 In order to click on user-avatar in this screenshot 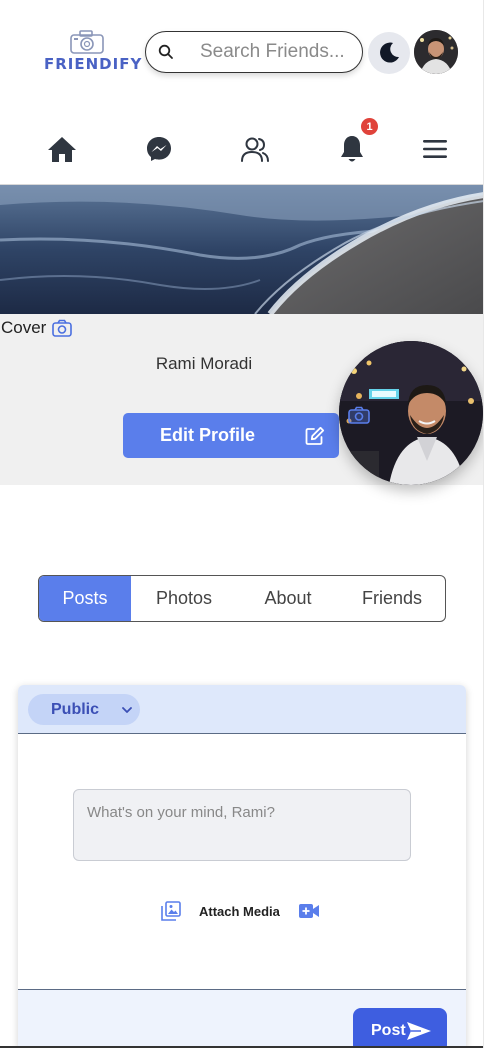, I will do `click(436, 52)`.